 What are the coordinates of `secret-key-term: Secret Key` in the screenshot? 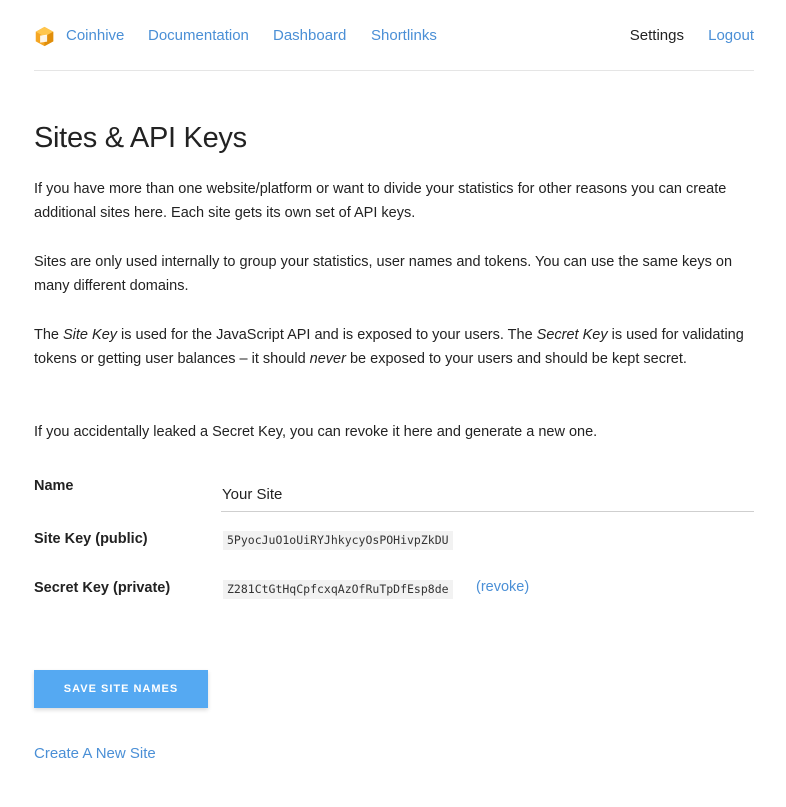 It's located at (572, 335).